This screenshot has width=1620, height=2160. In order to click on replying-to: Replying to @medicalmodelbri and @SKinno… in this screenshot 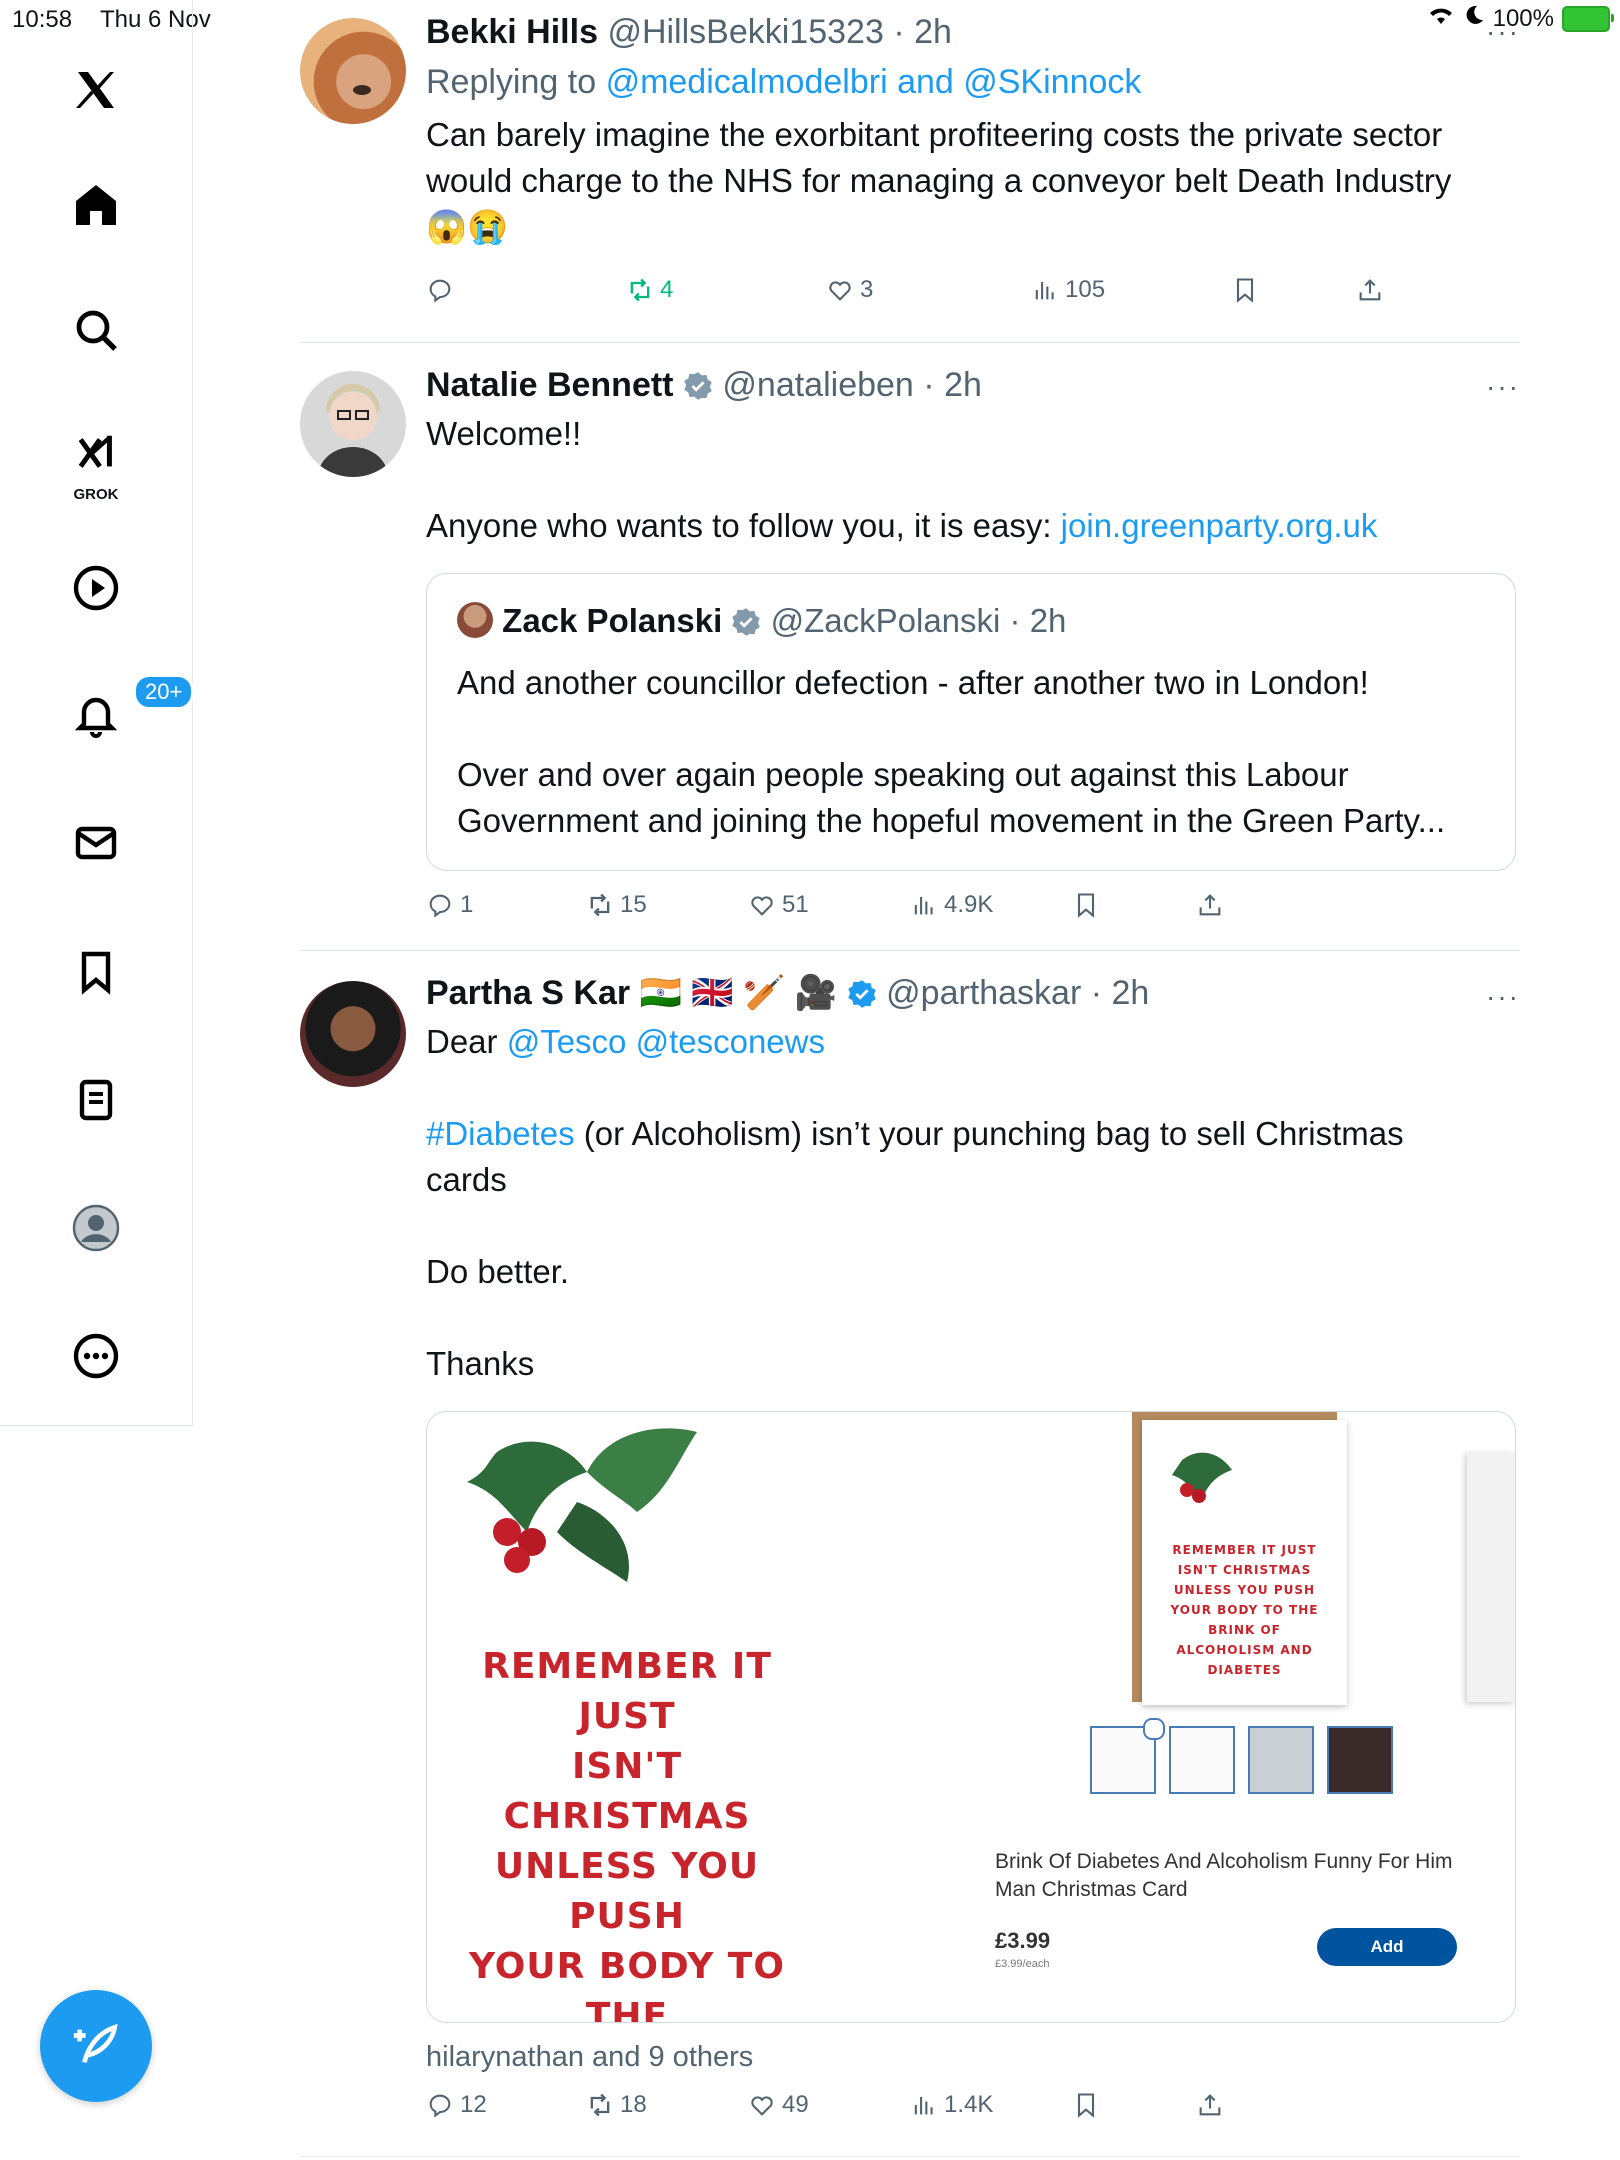, I will do `click(973, 82)`.